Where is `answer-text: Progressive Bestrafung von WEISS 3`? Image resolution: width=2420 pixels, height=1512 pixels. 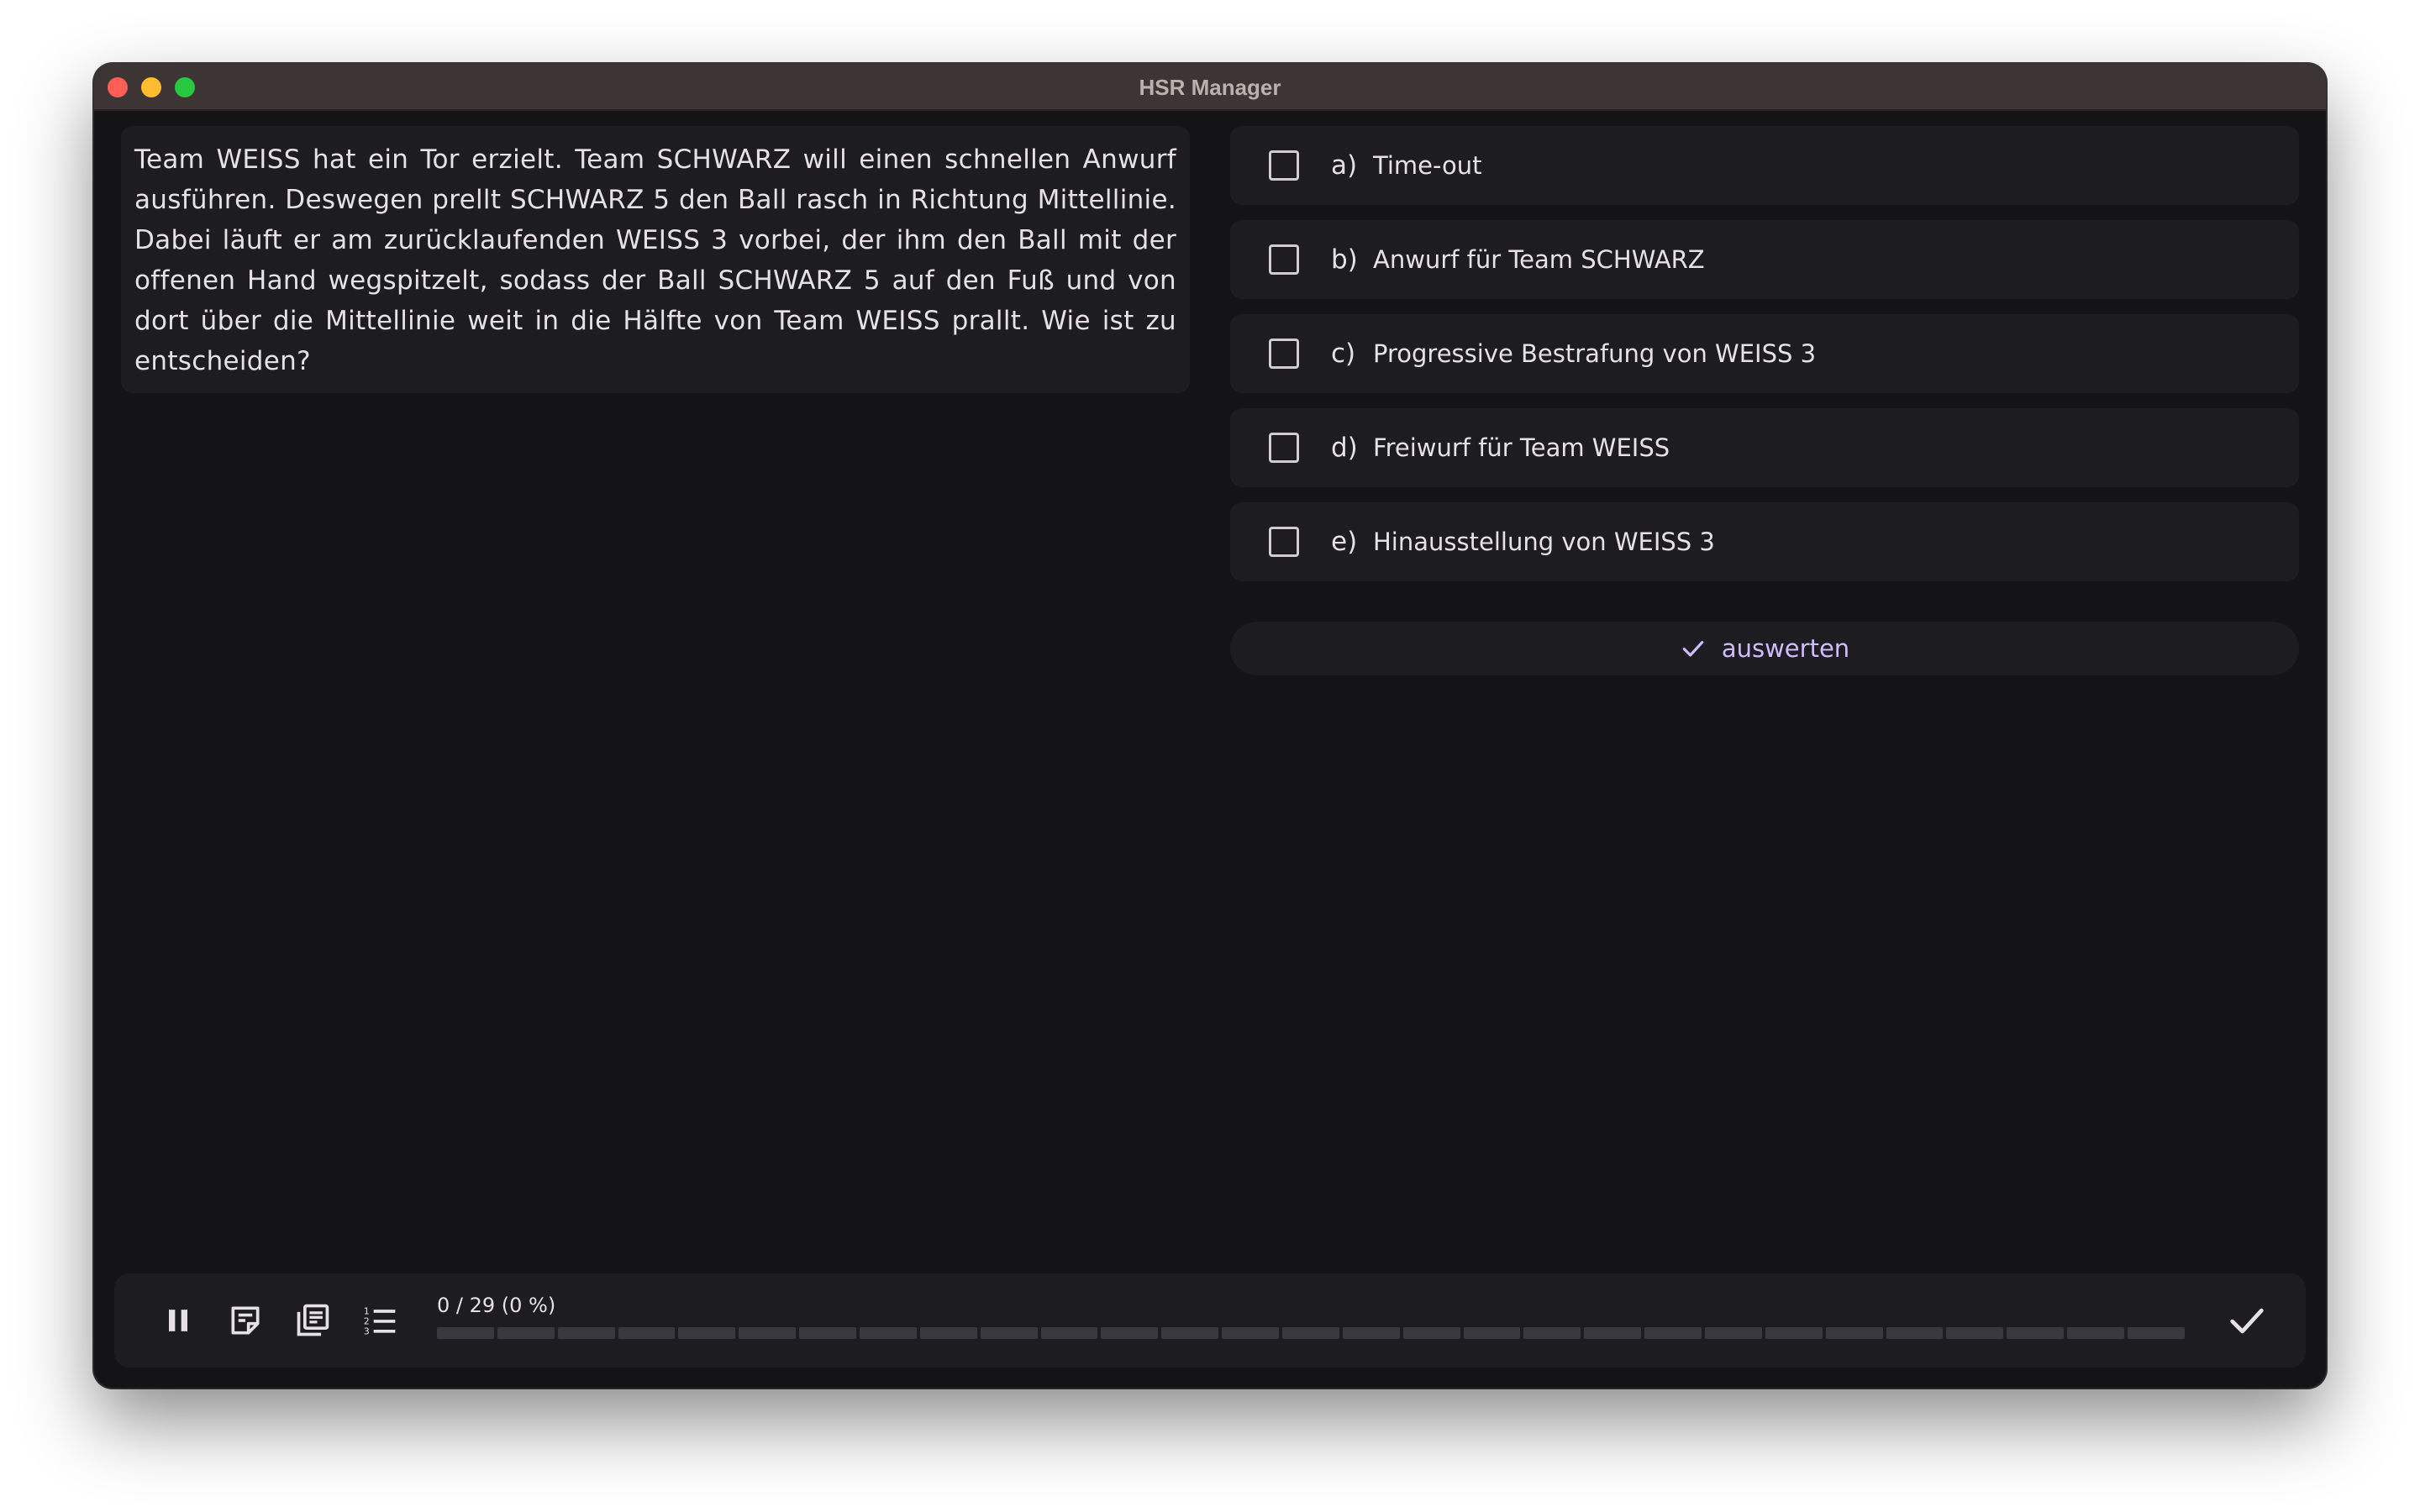 answer-text: Progressive Bestrafung von WEISS 3 is located at coordinates (1595, 353).